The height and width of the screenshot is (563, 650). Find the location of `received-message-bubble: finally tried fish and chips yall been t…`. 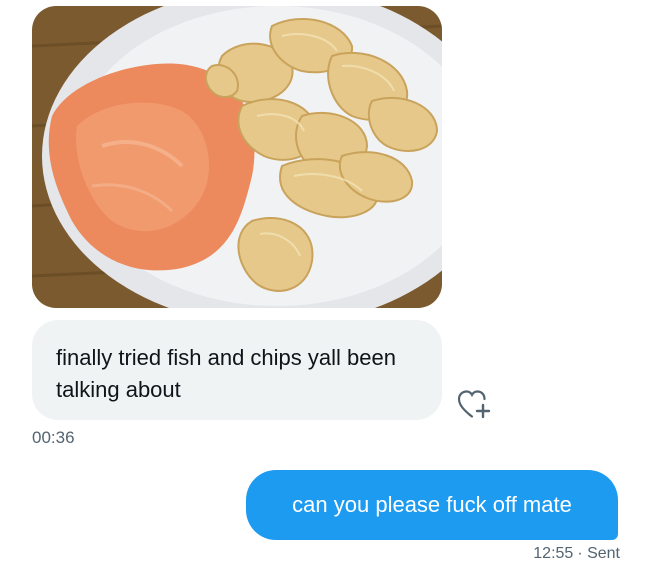

received-message-bubble: finally tried fish and chips yall been t… is located at coordinates (237, 370).